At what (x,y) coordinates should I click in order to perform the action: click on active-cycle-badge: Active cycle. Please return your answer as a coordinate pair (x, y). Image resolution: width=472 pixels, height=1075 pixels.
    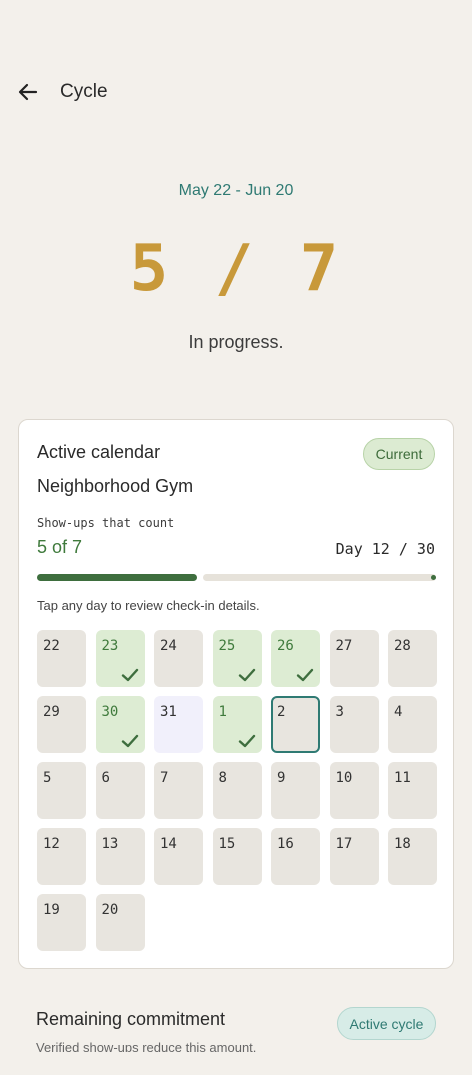
    Looking at the image, I should click on (386, 1023).